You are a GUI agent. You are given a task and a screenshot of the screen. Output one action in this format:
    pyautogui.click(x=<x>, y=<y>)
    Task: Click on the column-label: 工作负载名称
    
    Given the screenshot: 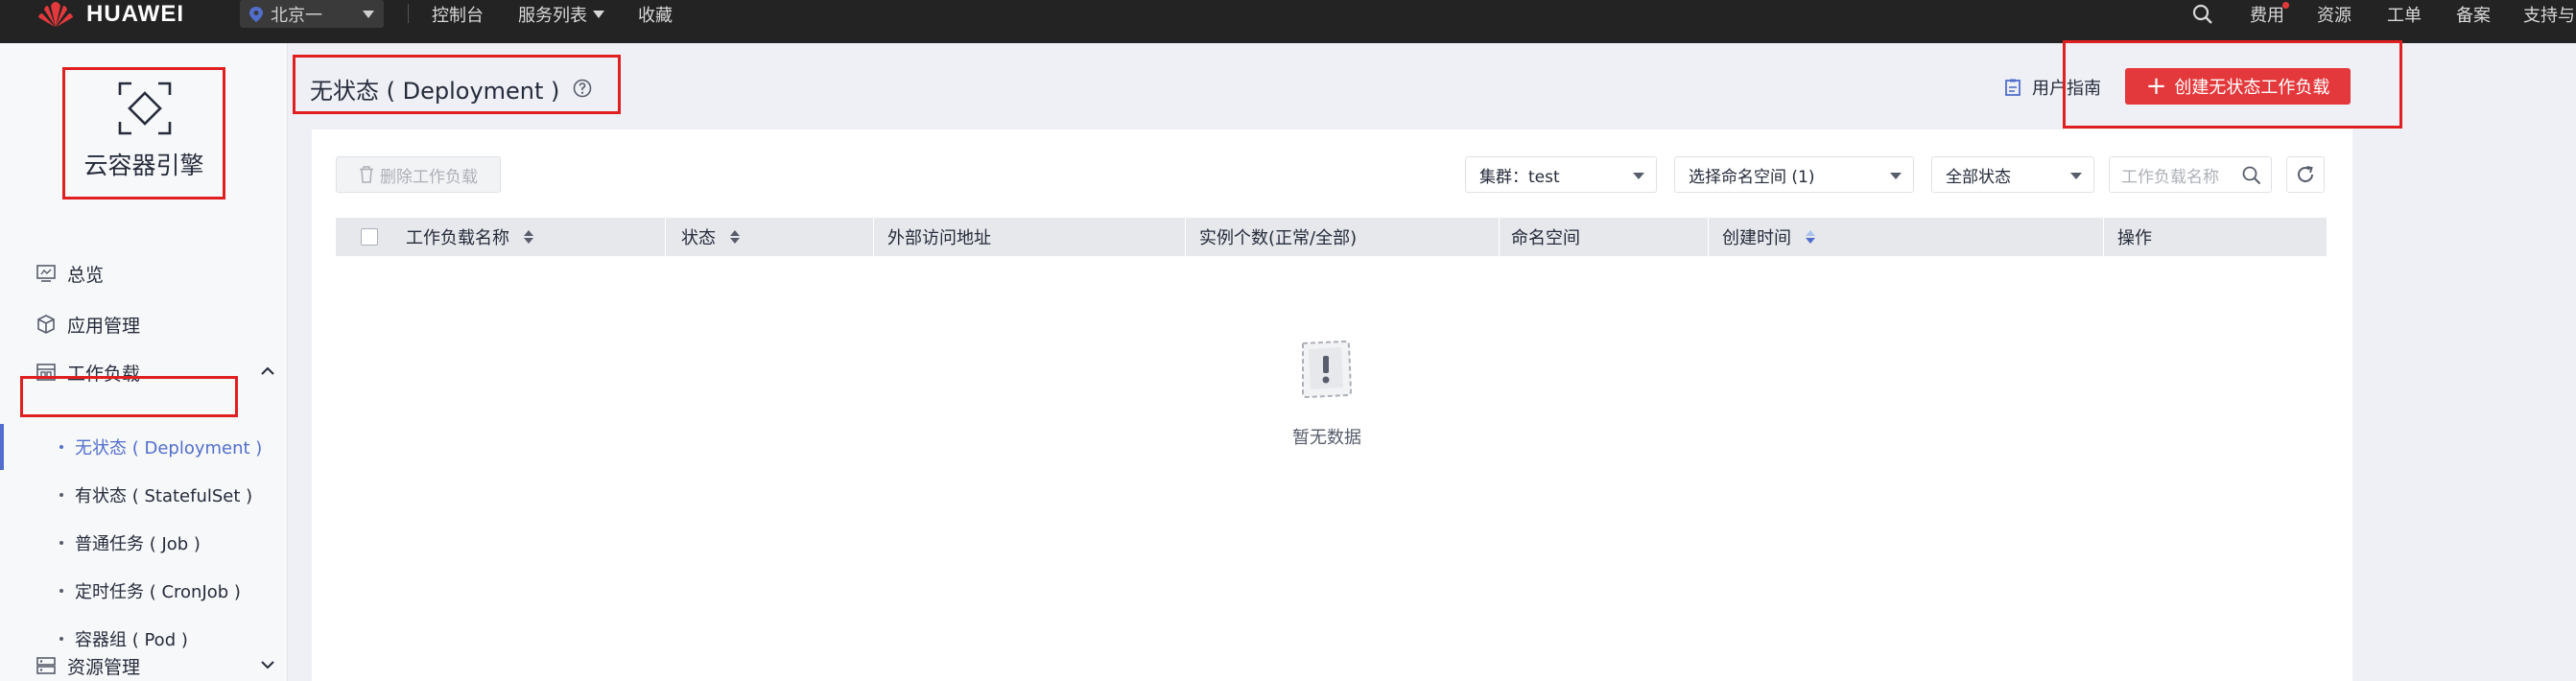 What is the action you would take?
    pyautogui.click(x=458, y=238)
    